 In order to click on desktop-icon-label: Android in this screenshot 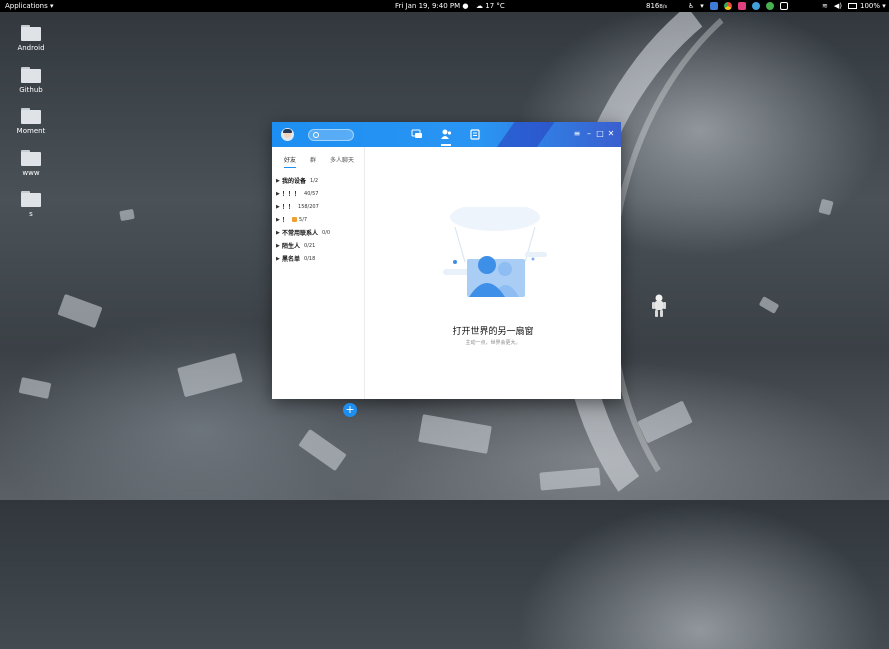, I will do `click(31, 48)`.